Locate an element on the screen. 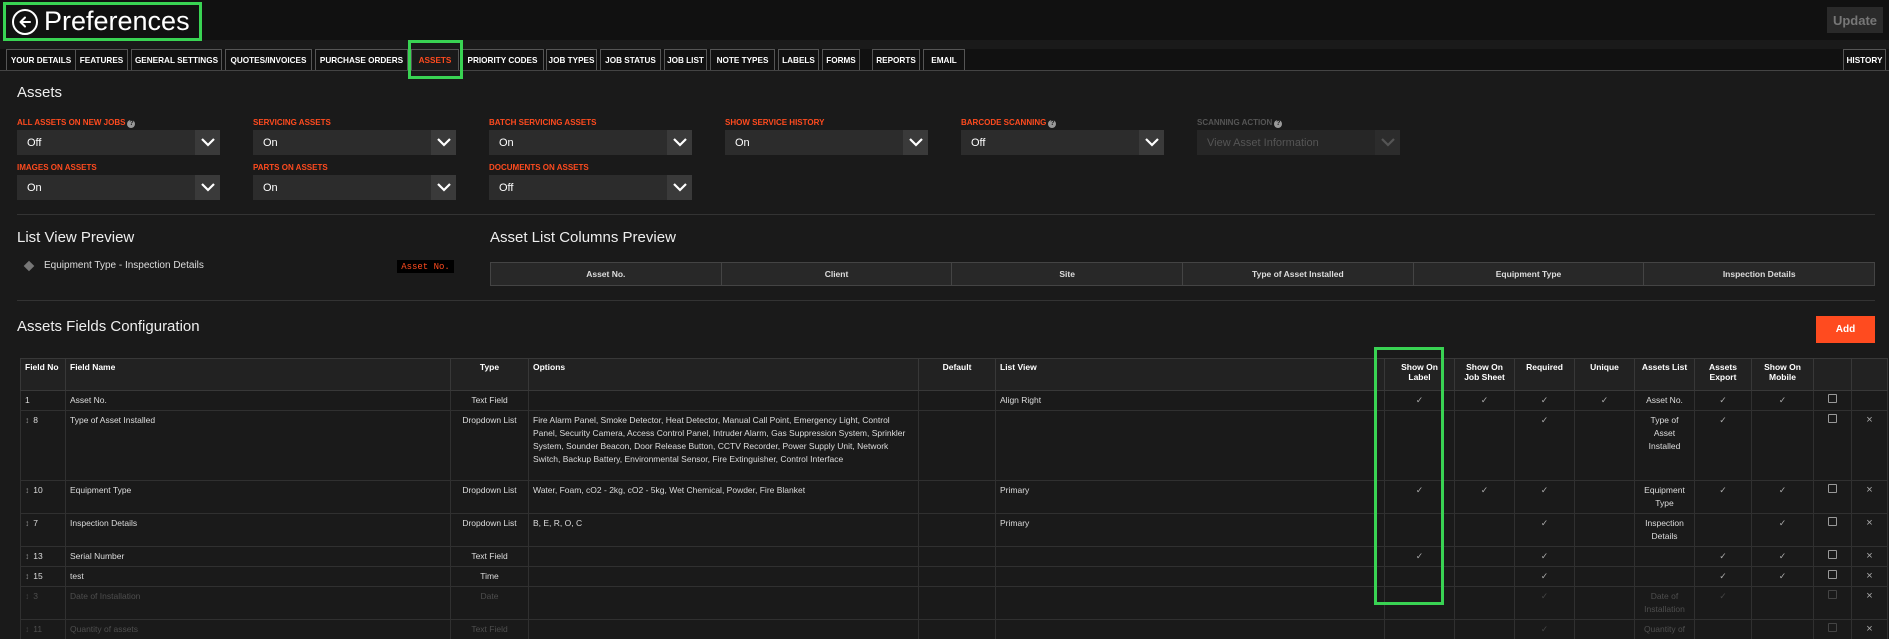 This screenshot has height=639, width=1889. tab-features: FEATURES is located at coordinates (101, 59).